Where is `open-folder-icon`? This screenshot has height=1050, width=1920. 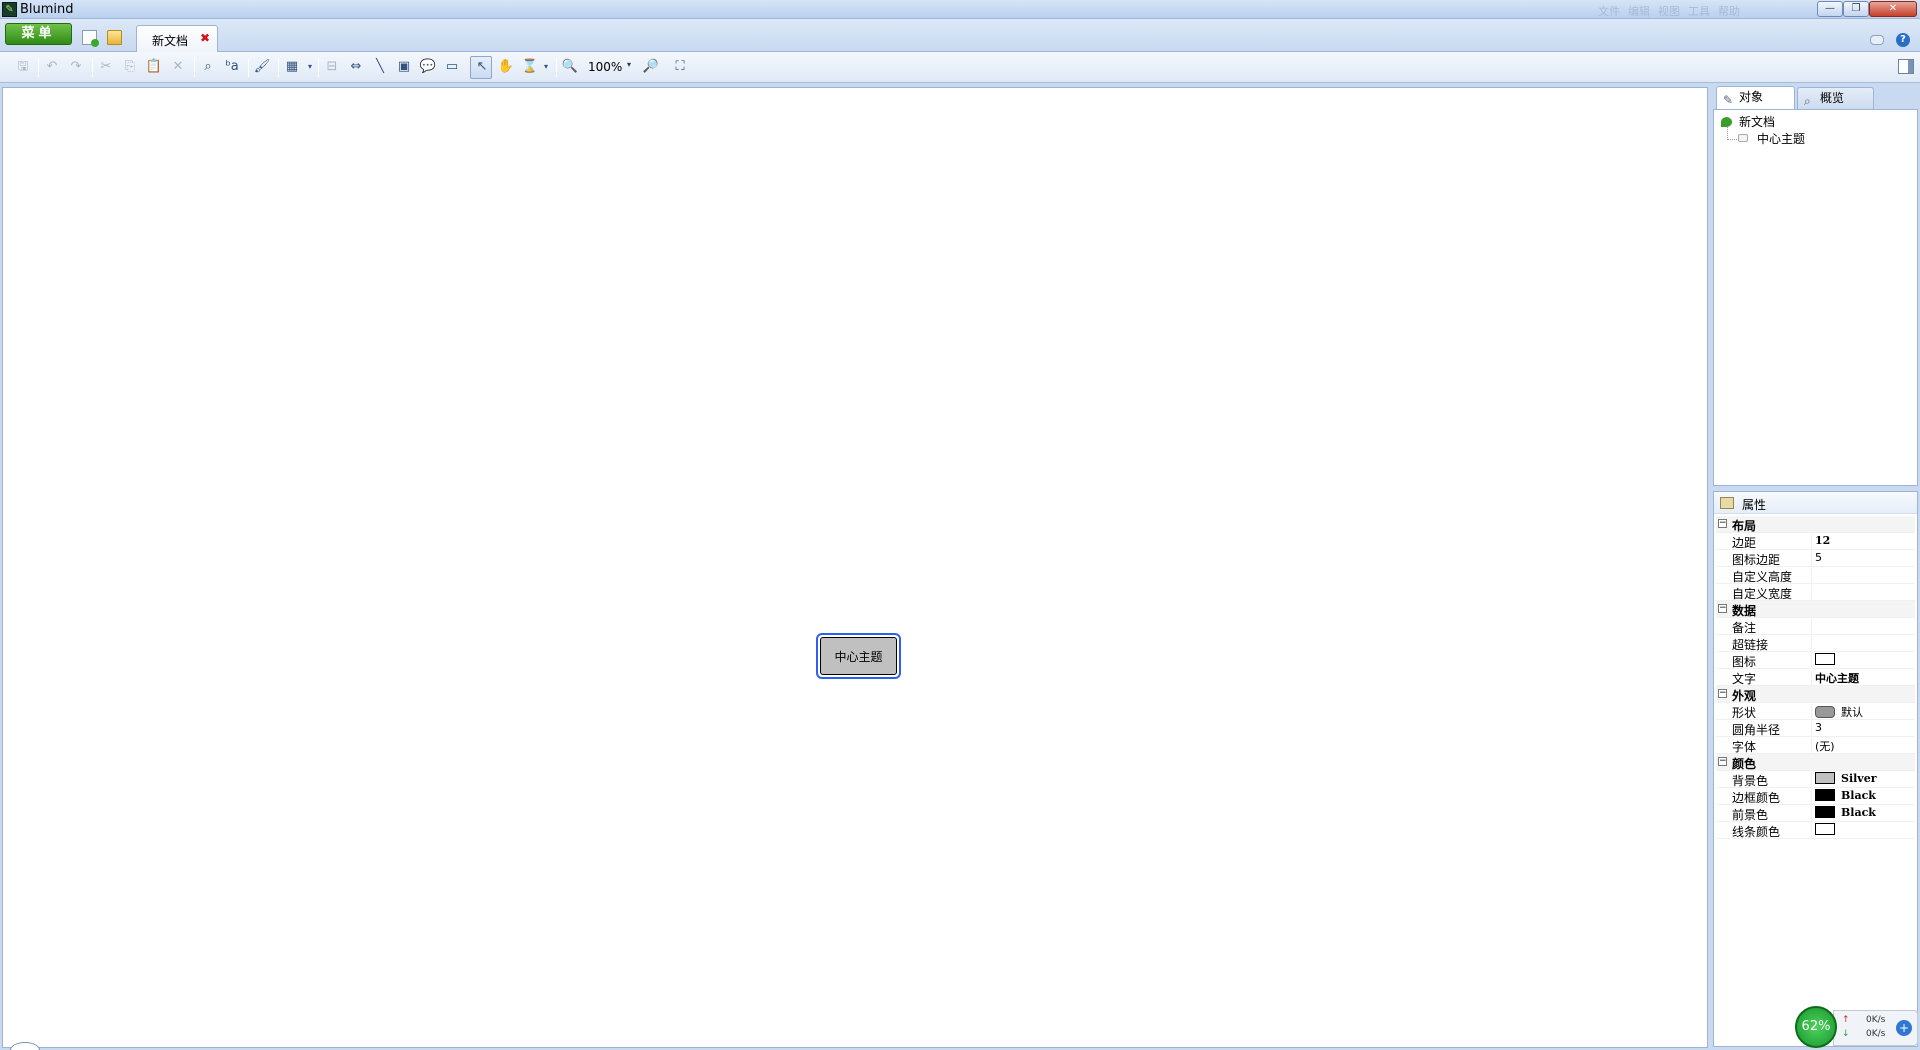
open-folder-icon is located at coordinates (114, 37).